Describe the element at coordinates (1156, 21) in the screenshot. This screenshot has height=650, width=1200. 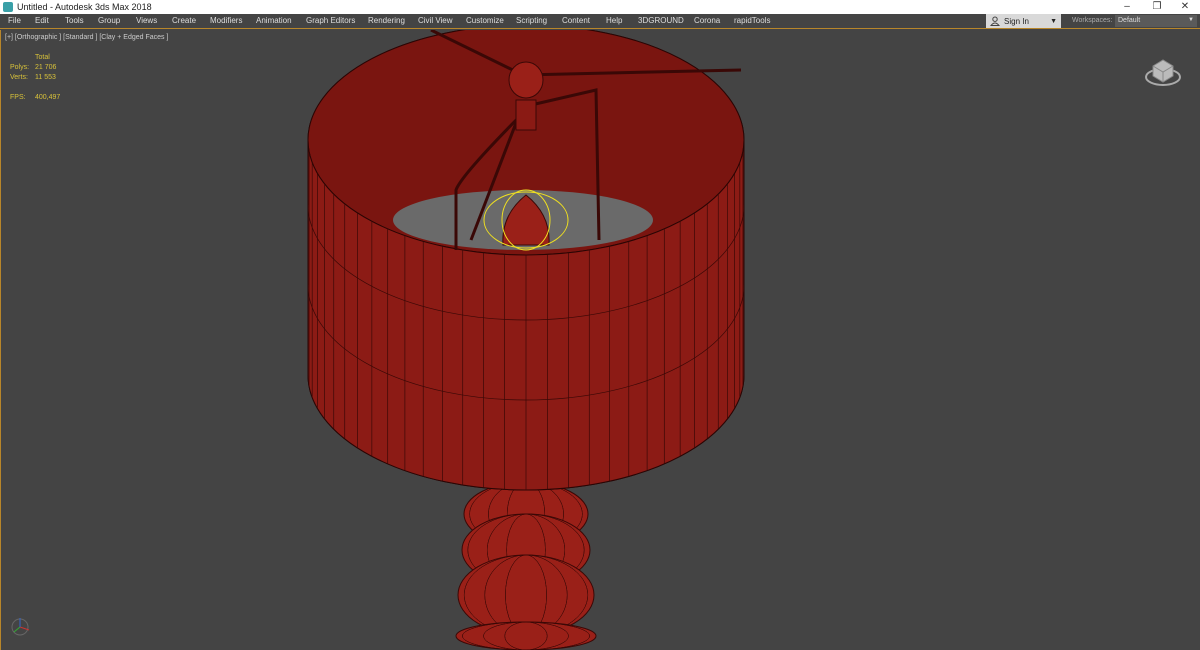
I see `workspaces-select: Default ▼` at that location.